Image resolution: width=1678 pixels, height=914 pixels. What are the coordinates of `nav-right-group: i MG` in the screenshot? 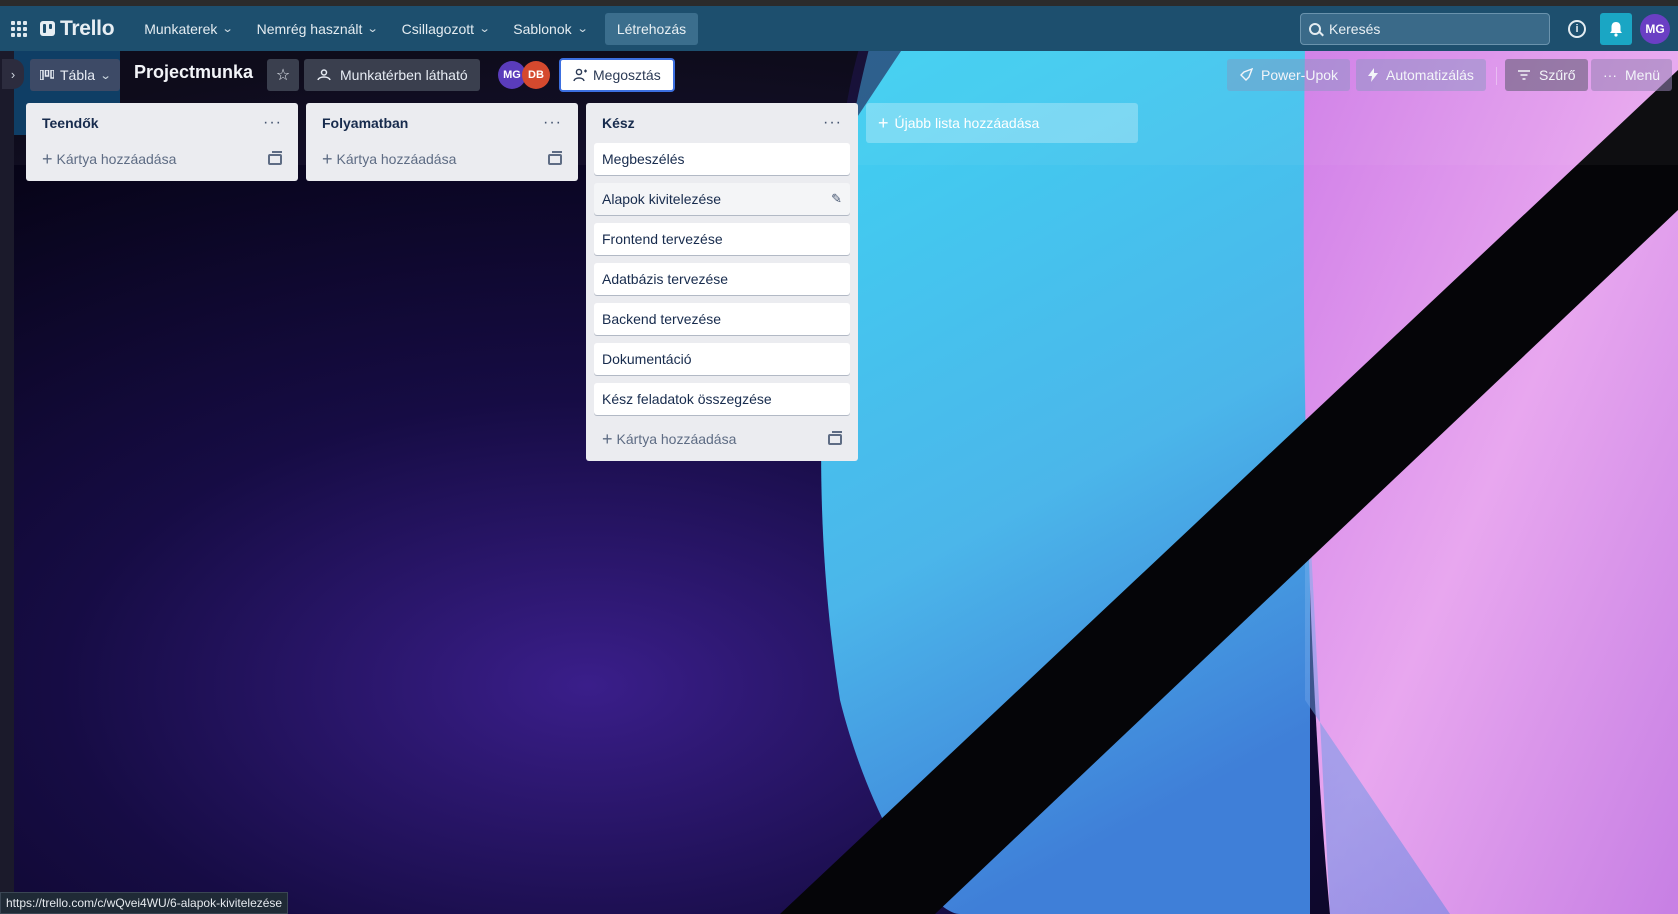 It's located at (1485, 28).